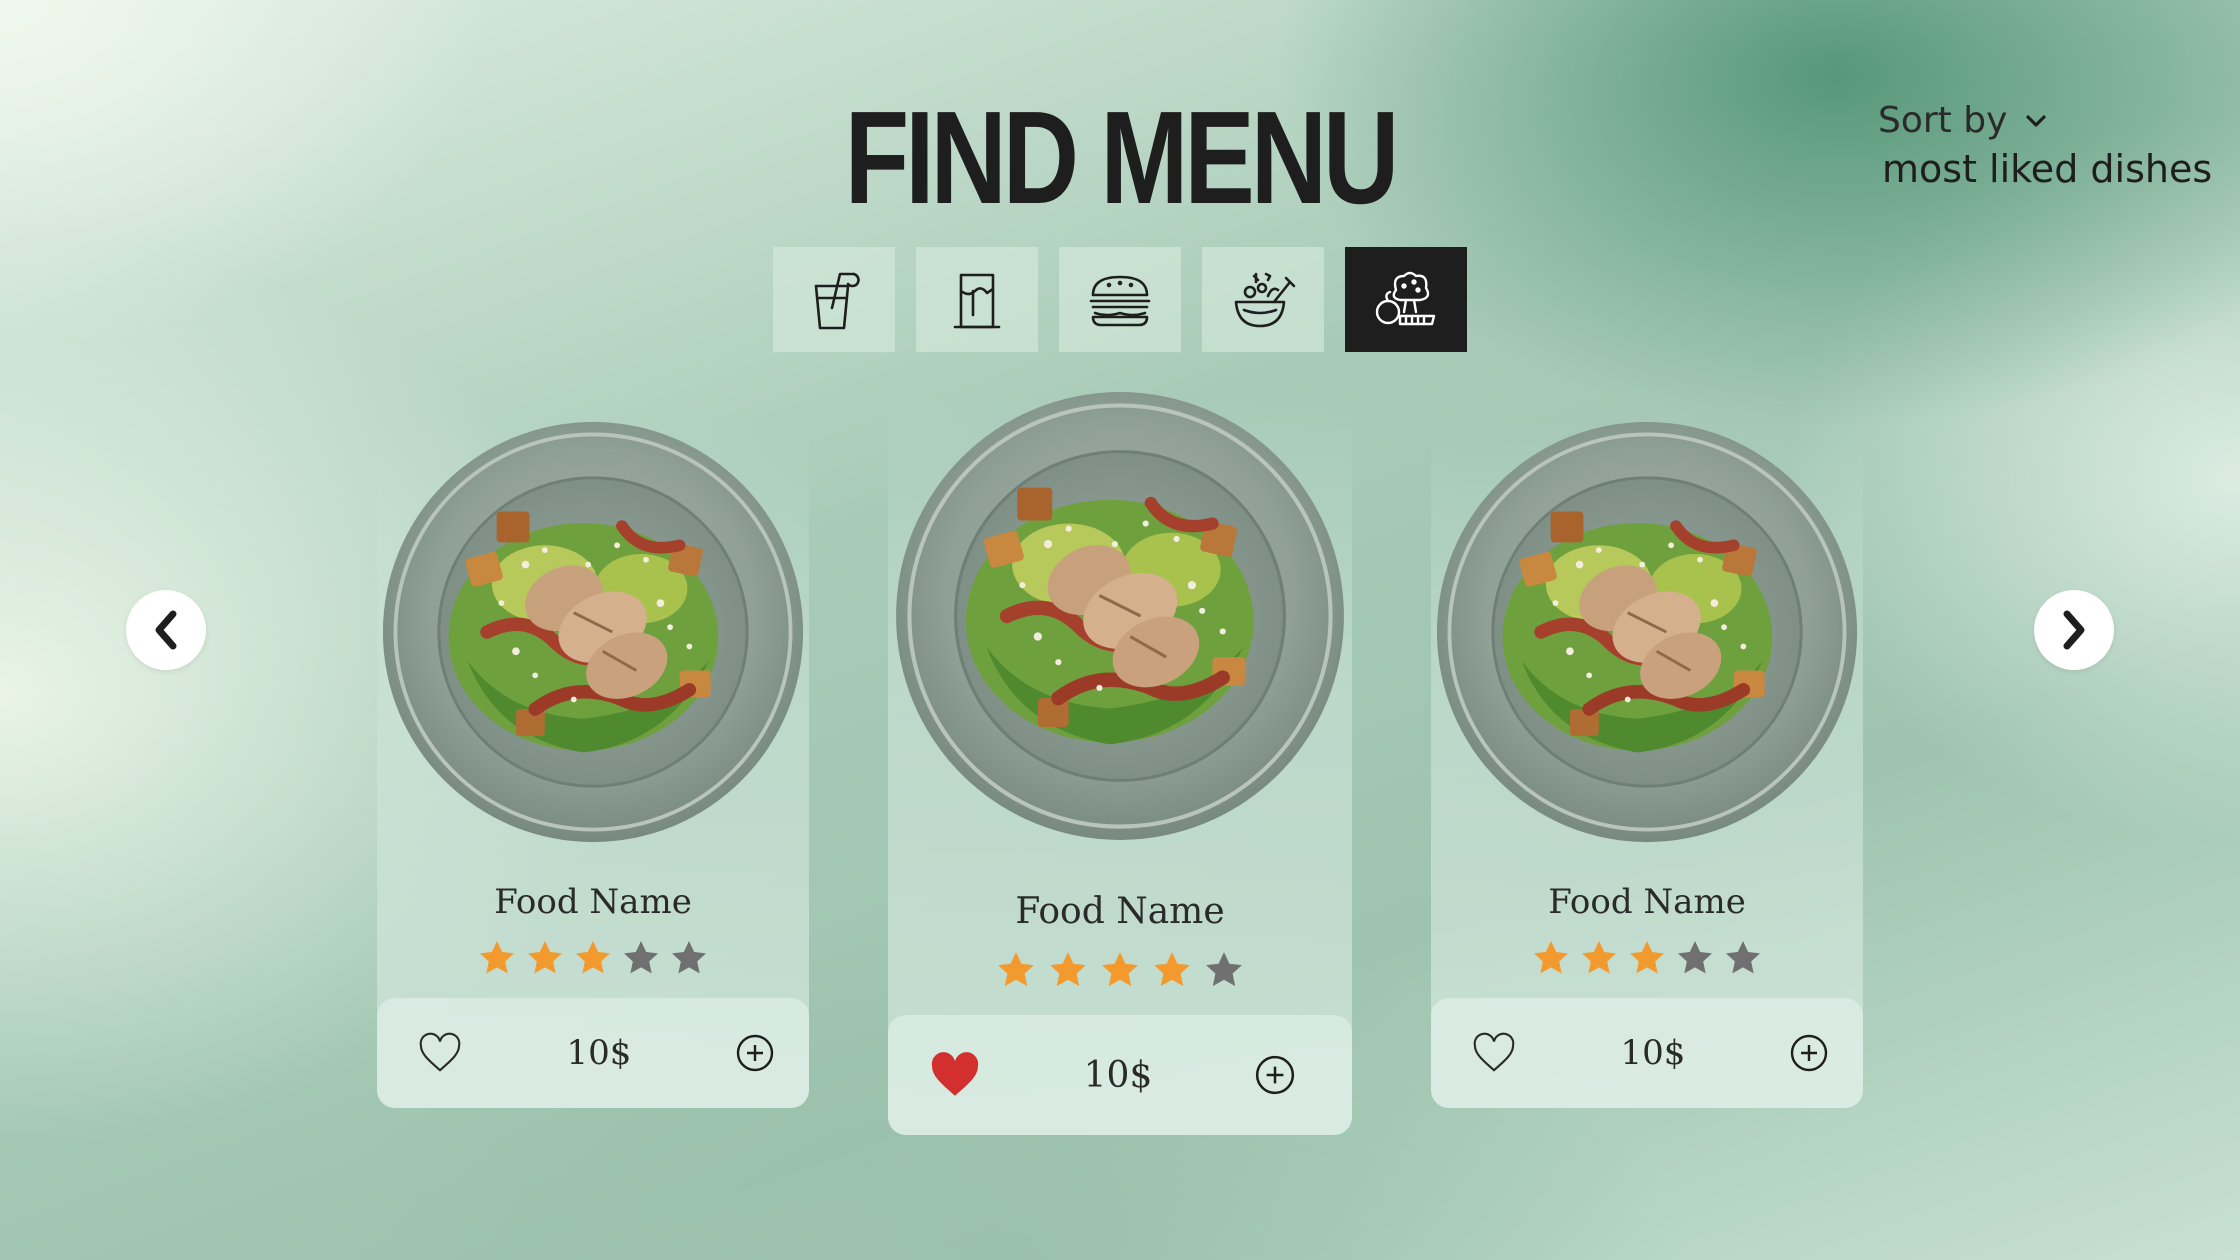 The height and width of the screenshot is (1260, 2240). What do you see at coordinates (2048, 145) in the screenshot?
I see `sort-control: Sort by most liked dishes` at bounding box center [2048, 145].